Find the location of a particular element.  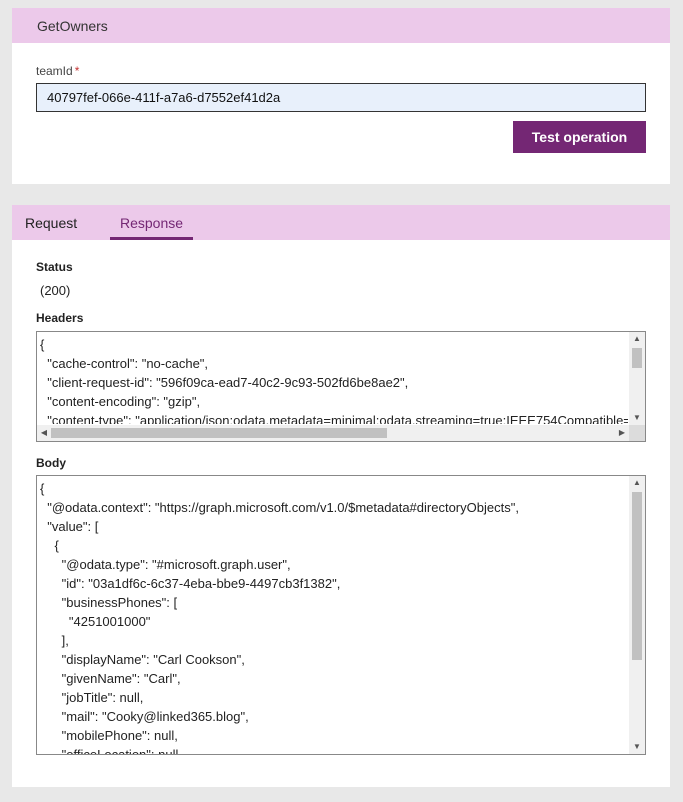

operation-title: GetOwners is located at coordinates (72, 25).